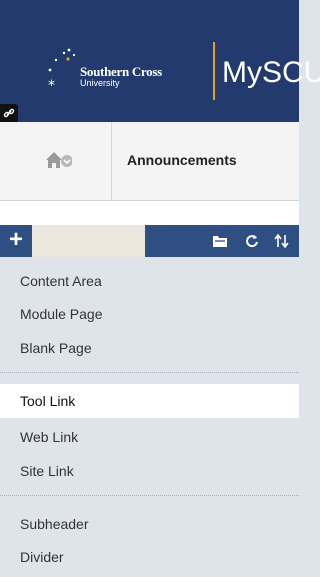  Describe the element at coordinates (149, 437) in the screenshot. I see `menu-item-web-link: Web Link` at that location.